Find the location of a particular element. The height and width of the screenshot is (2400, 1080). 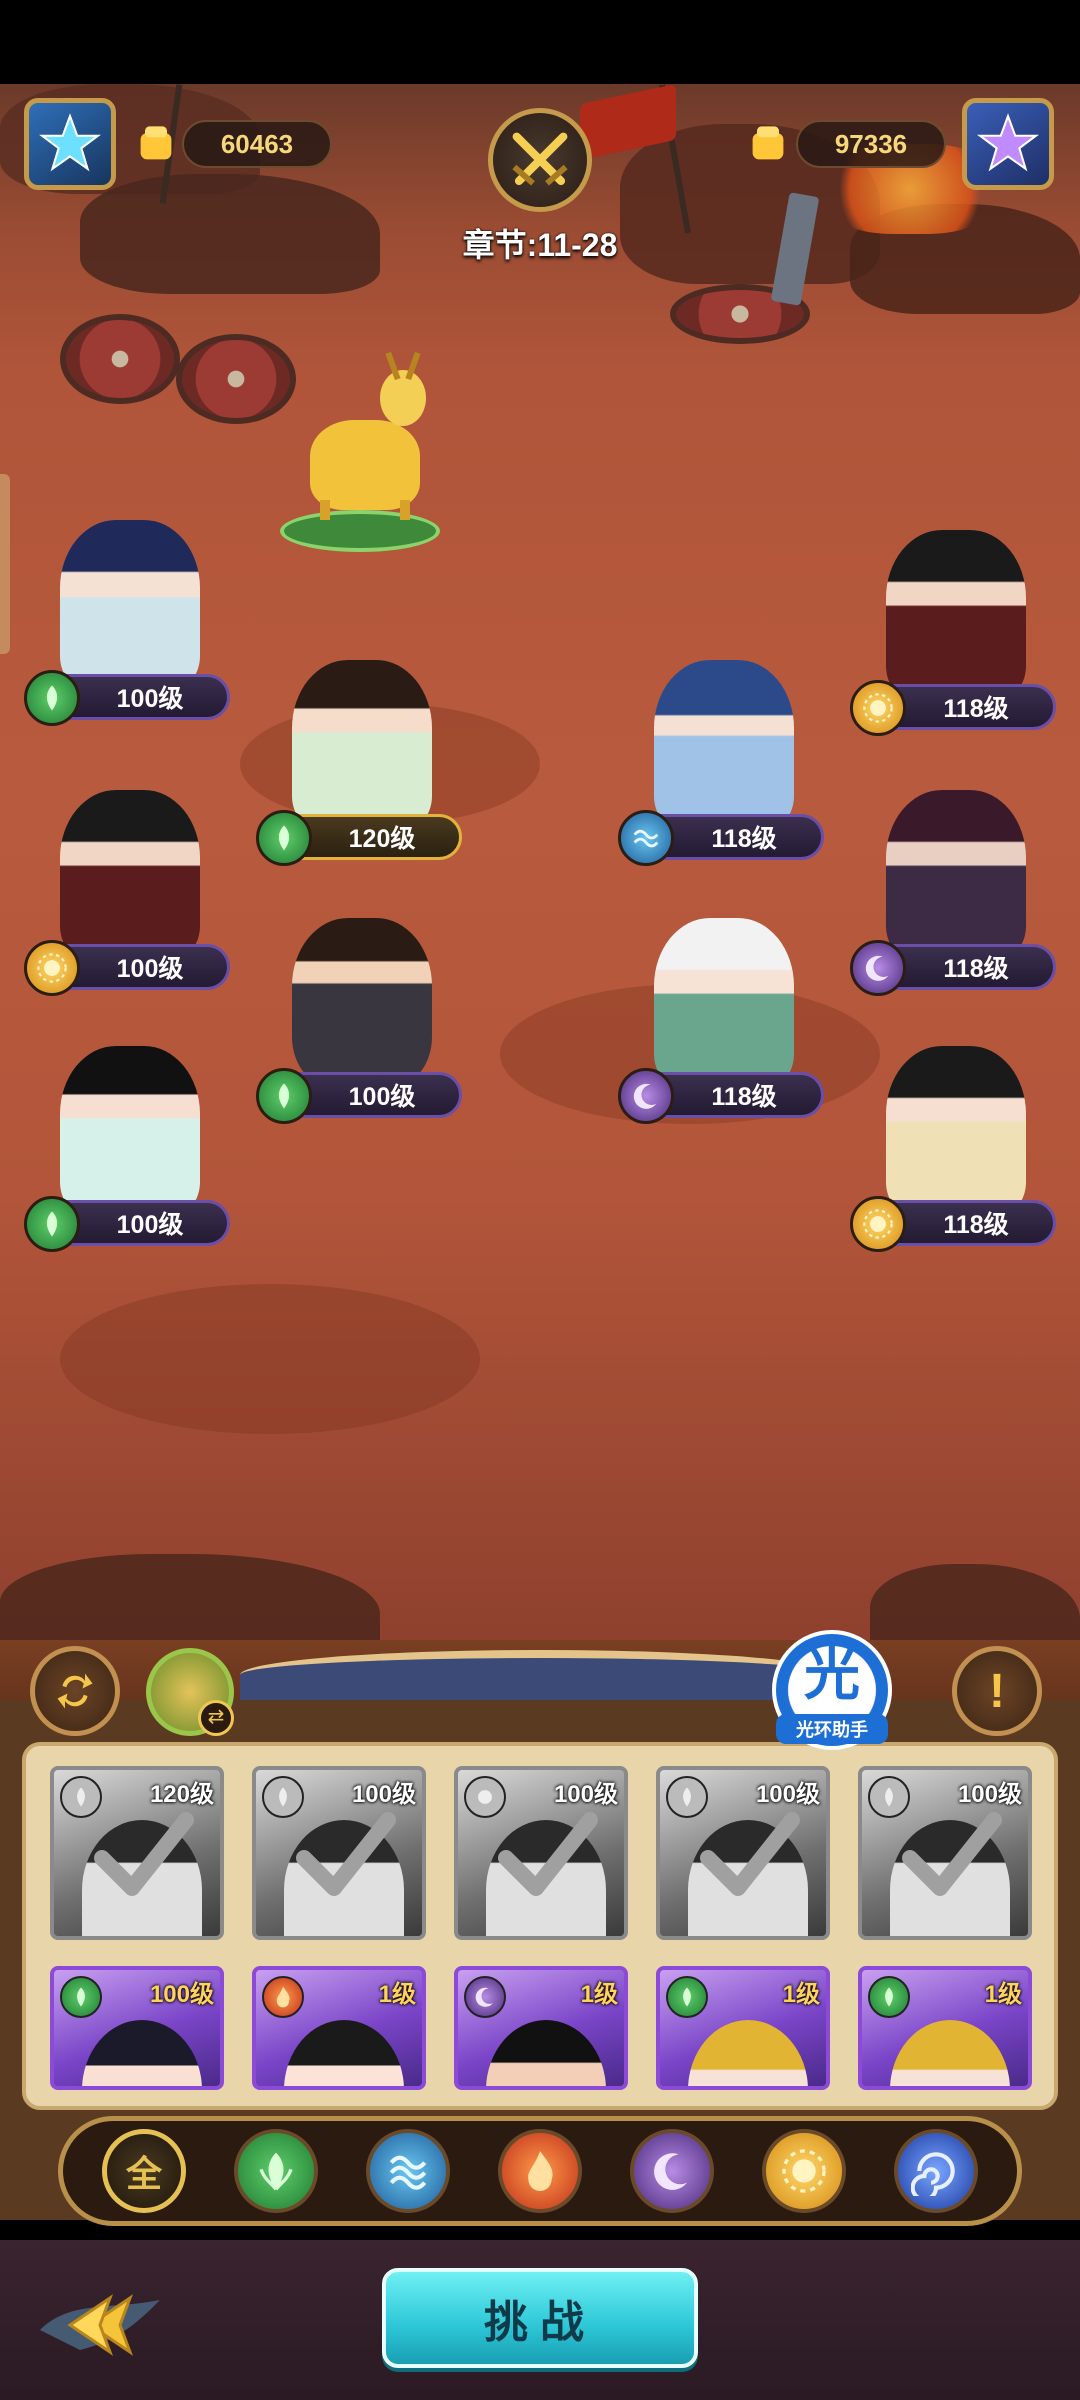

player-unit-3: 100级 is located at coordinates (127, 893).